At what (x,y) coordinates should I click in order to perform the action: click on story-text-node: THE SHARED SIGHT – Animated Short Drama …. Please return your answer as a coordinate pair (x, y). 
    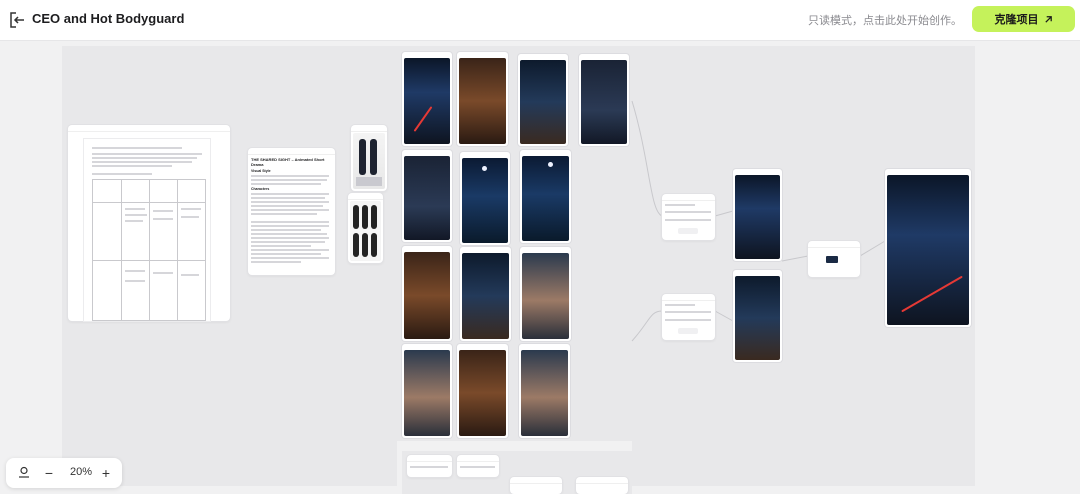
    Looking at the image, I should click on (291, 211).